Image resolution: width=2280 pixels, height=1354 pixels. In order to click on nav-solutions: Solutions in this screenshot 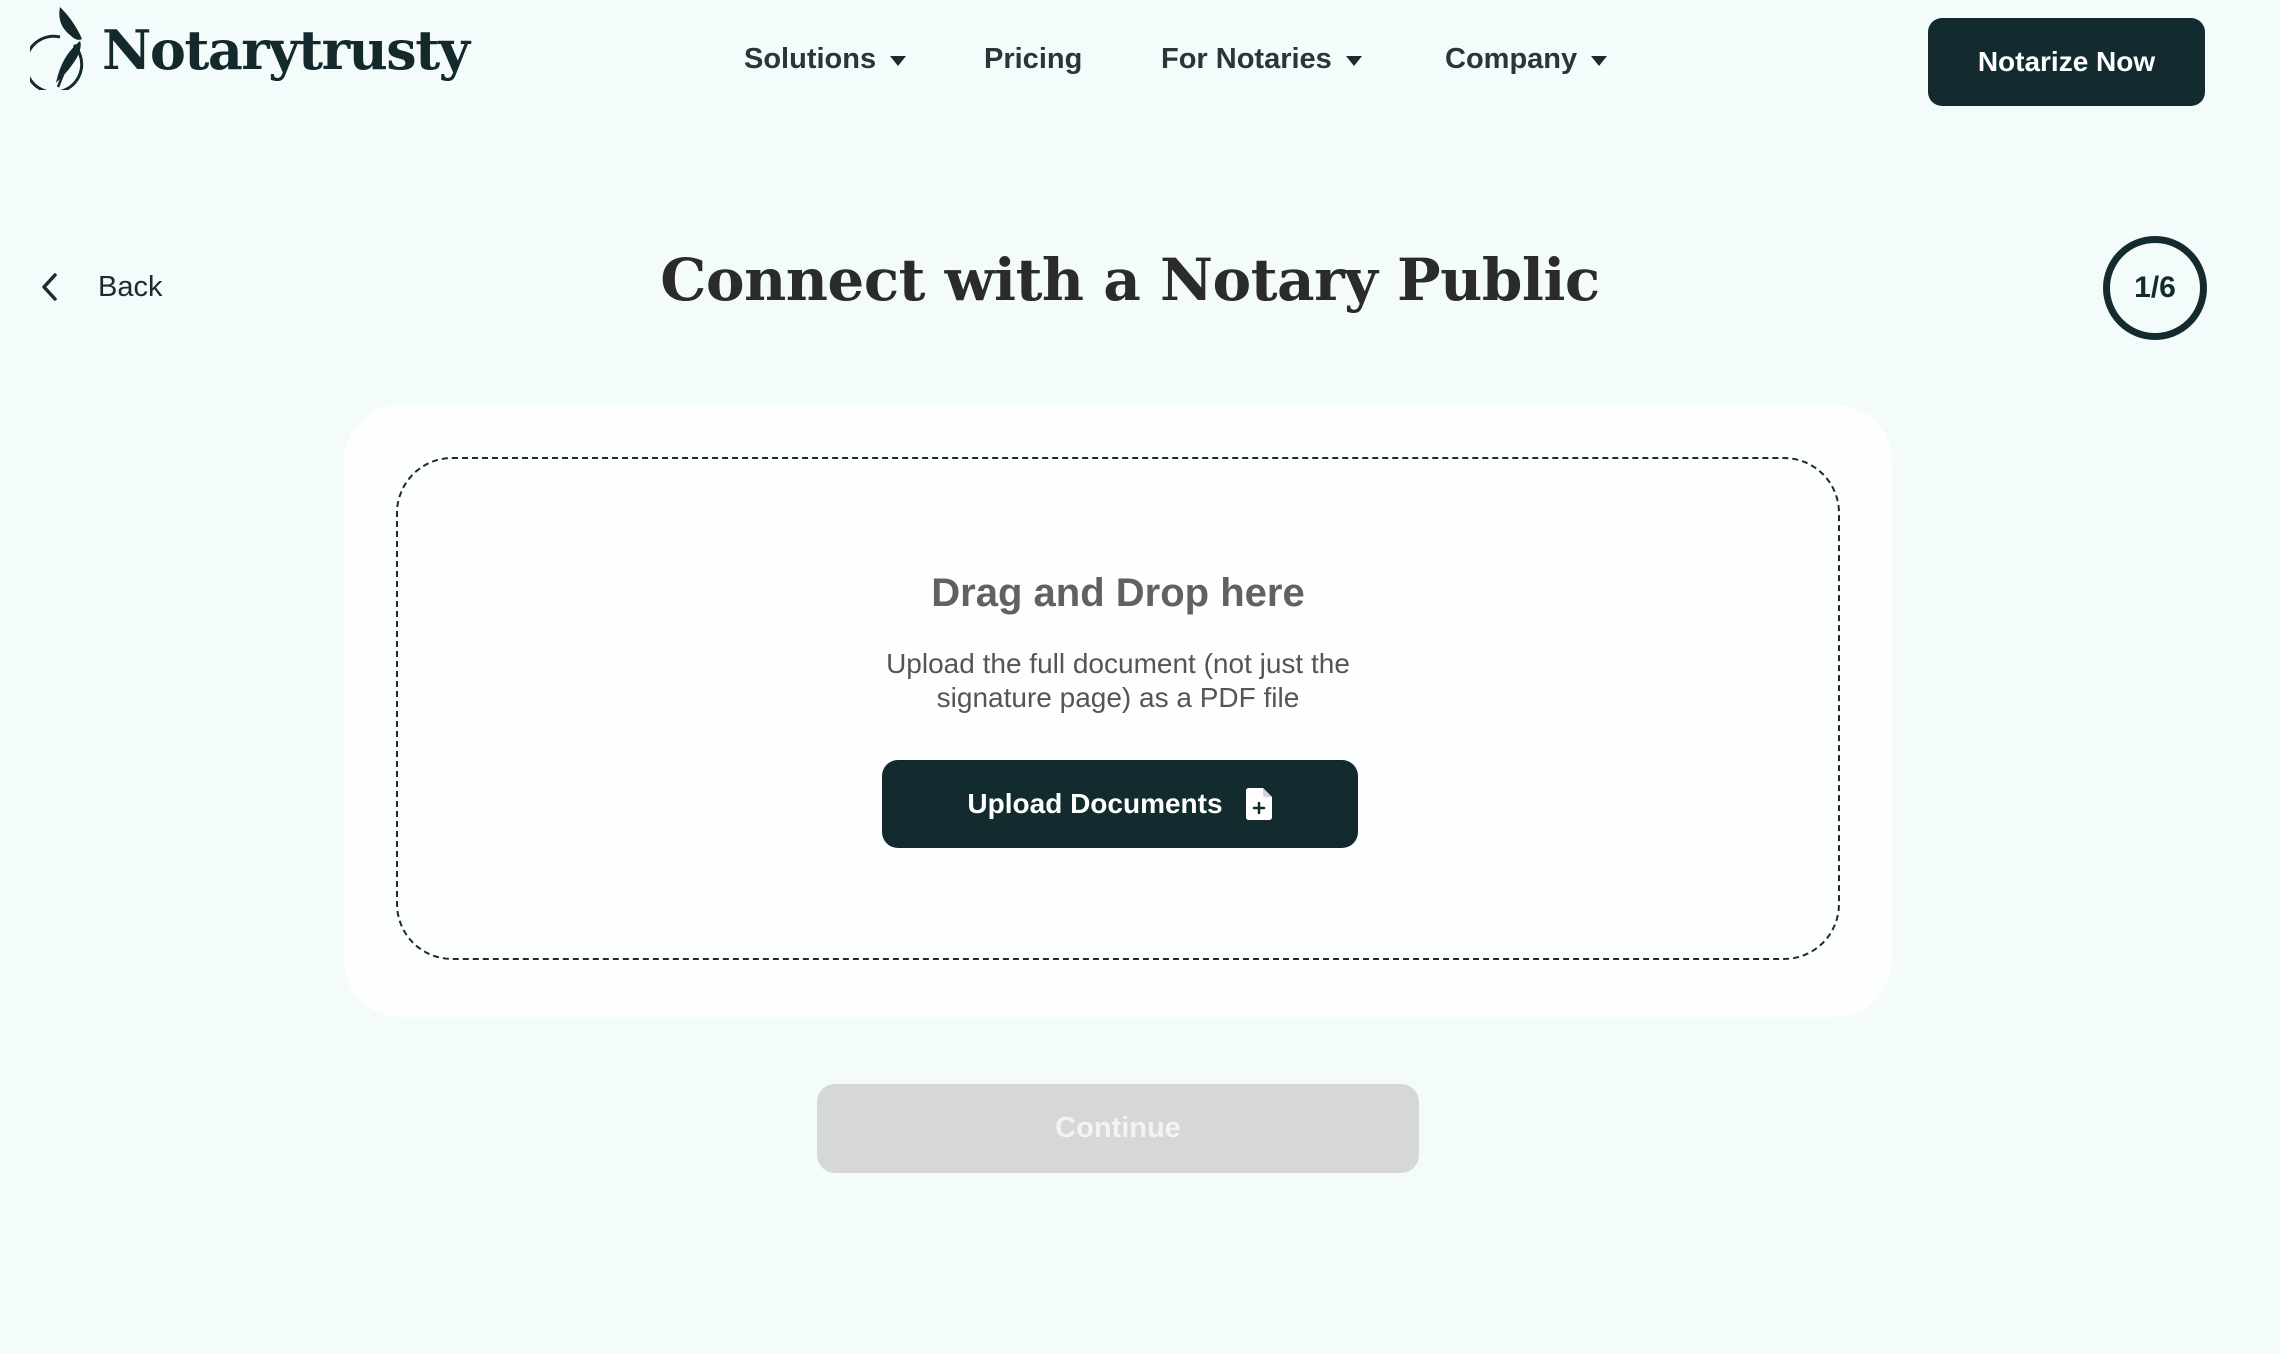, I will do `click(825, 59)`.